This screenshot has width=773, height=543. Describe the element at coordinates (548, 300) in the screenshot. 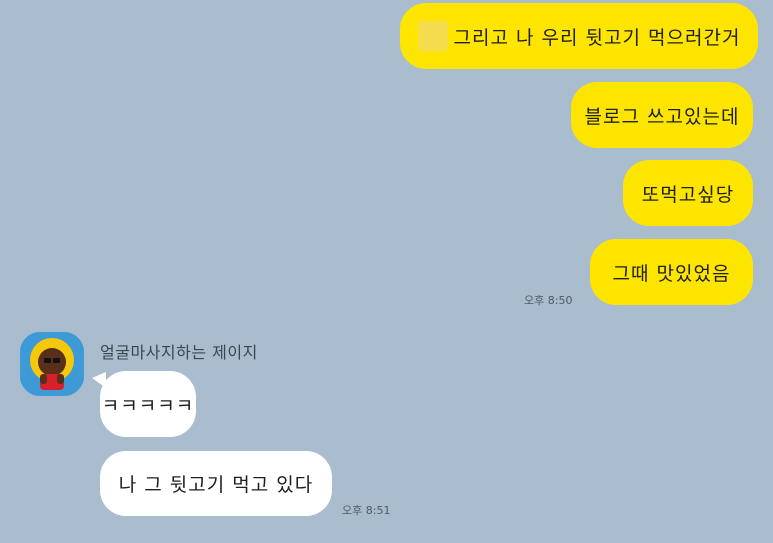

I see `message-timestamp: 오후 8:50` at that location.